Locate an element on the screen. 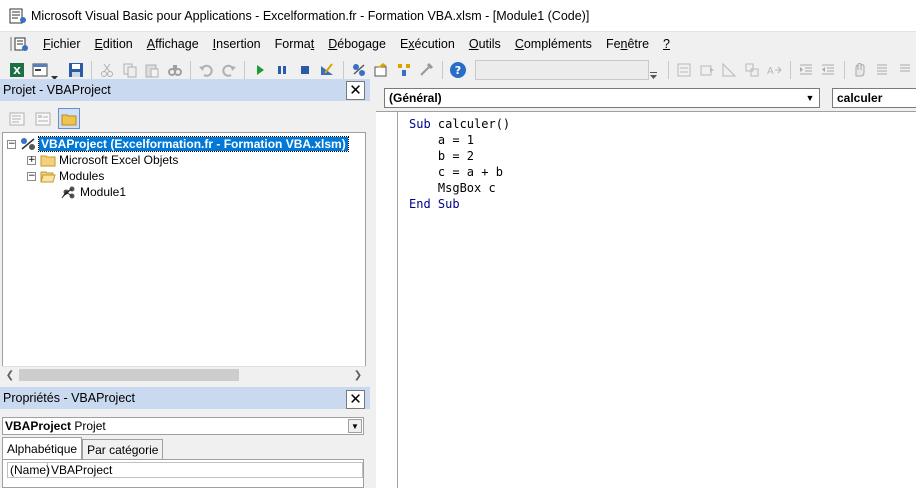 This screenshot has height=488, width=916. module-icon is located at coordinates (68, 192).